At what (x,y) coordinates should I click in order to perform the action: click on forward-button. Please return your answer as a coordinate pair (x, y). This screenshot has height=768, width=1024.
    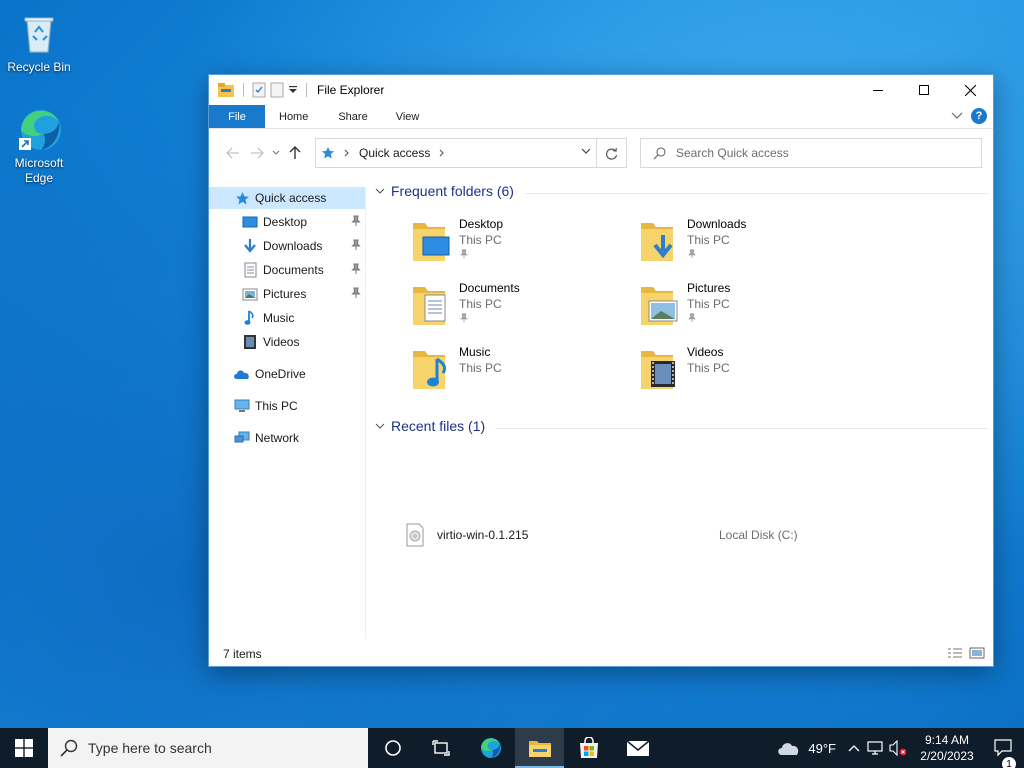
    Looking at the image, I should click on (257, 153).